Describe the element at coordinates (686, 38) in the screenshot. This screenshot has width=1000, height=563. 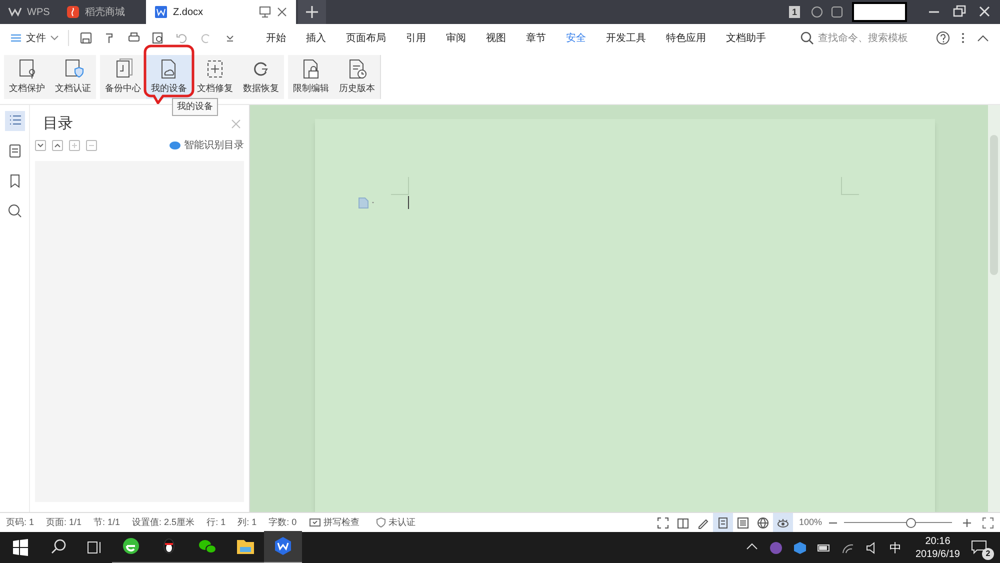
I see `menu-tab: 特色应用` at that location.